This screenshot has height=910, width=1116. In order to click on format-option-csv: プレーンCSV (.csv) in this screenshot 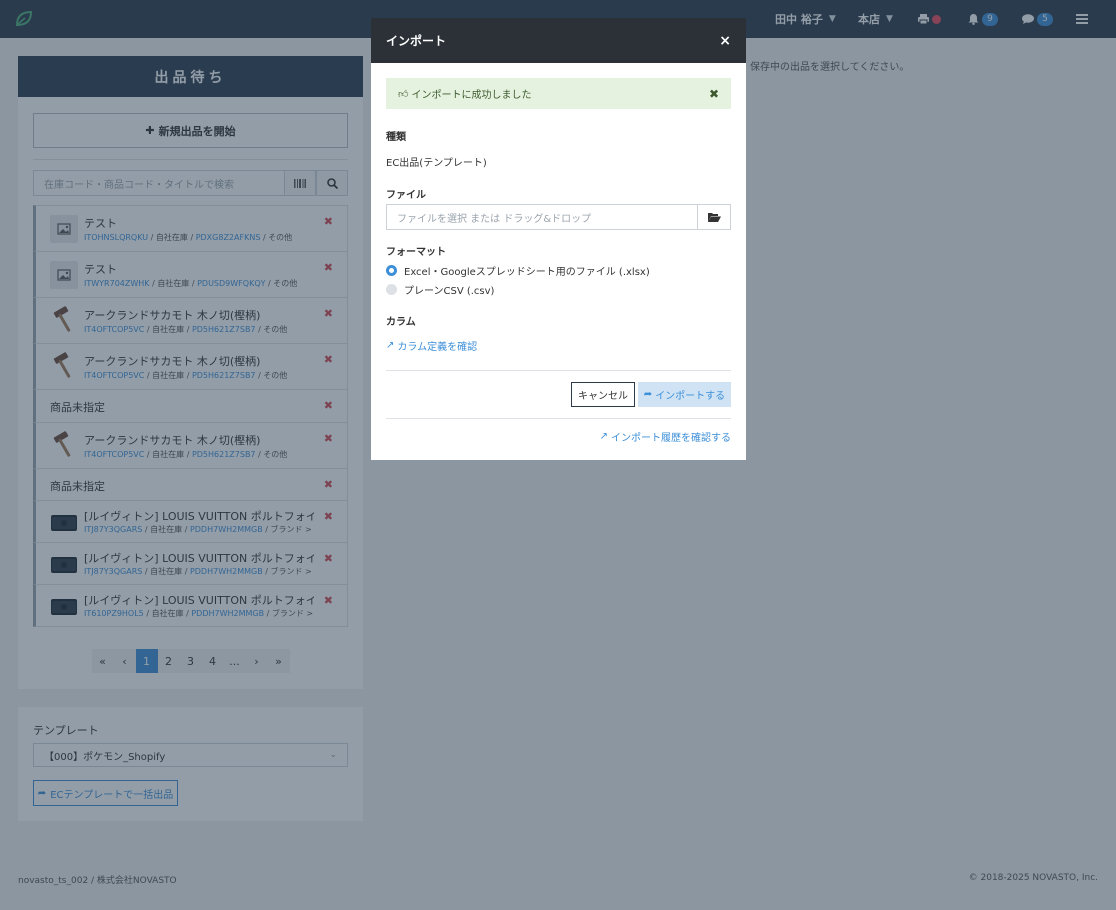, I will do `click(440, 289)`.